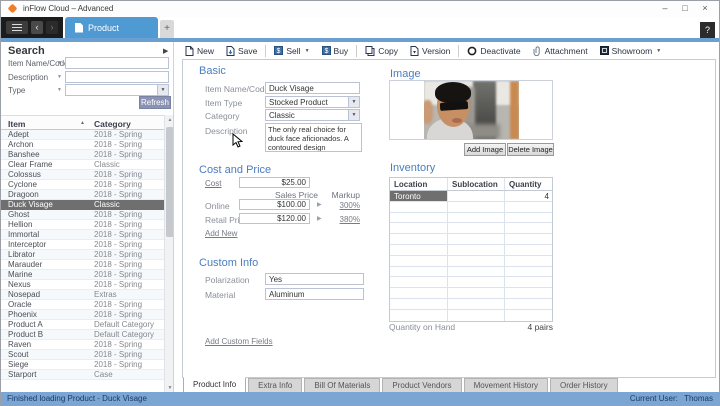 The image size is (720, 406). What do you see at coordinates (291, 50) in the screenshot?
I see `sell-button: $ Sell ▼` at bounding box center [291, 50].